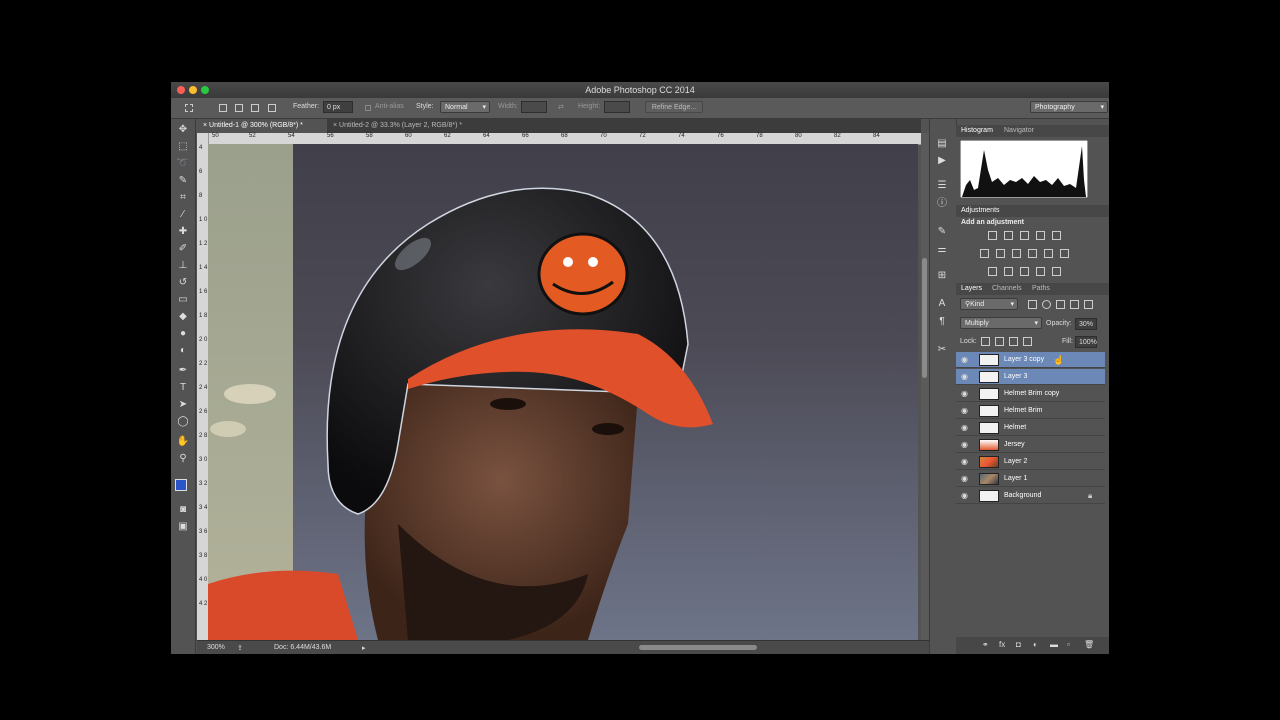 Image resolution: width=1280 pixels, height=720 pixels. Describe the element at coordinates (942, 304) in the screenshot. I see `character-panel-icon: A` at that location.